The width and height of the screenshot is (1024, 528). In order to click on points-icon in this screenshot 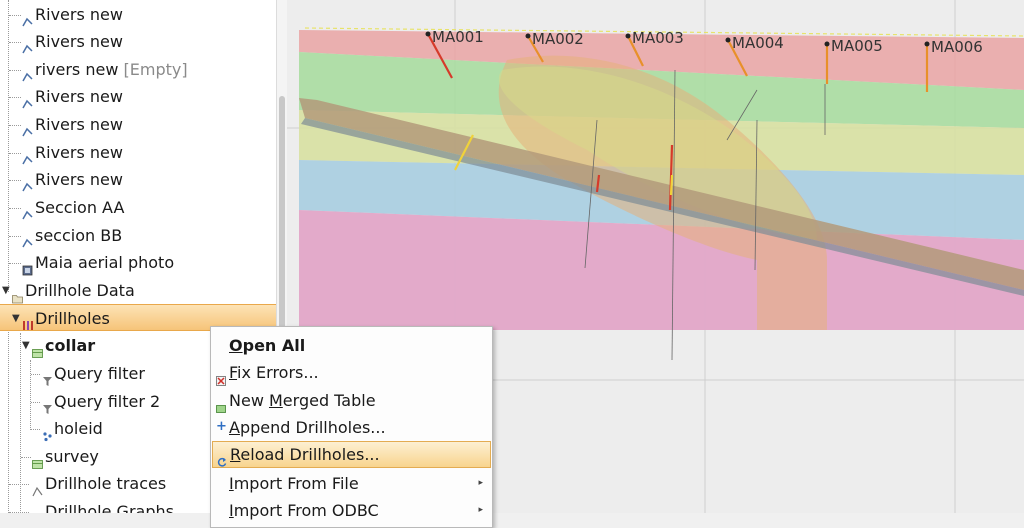, I will do `click(47, 432)`.